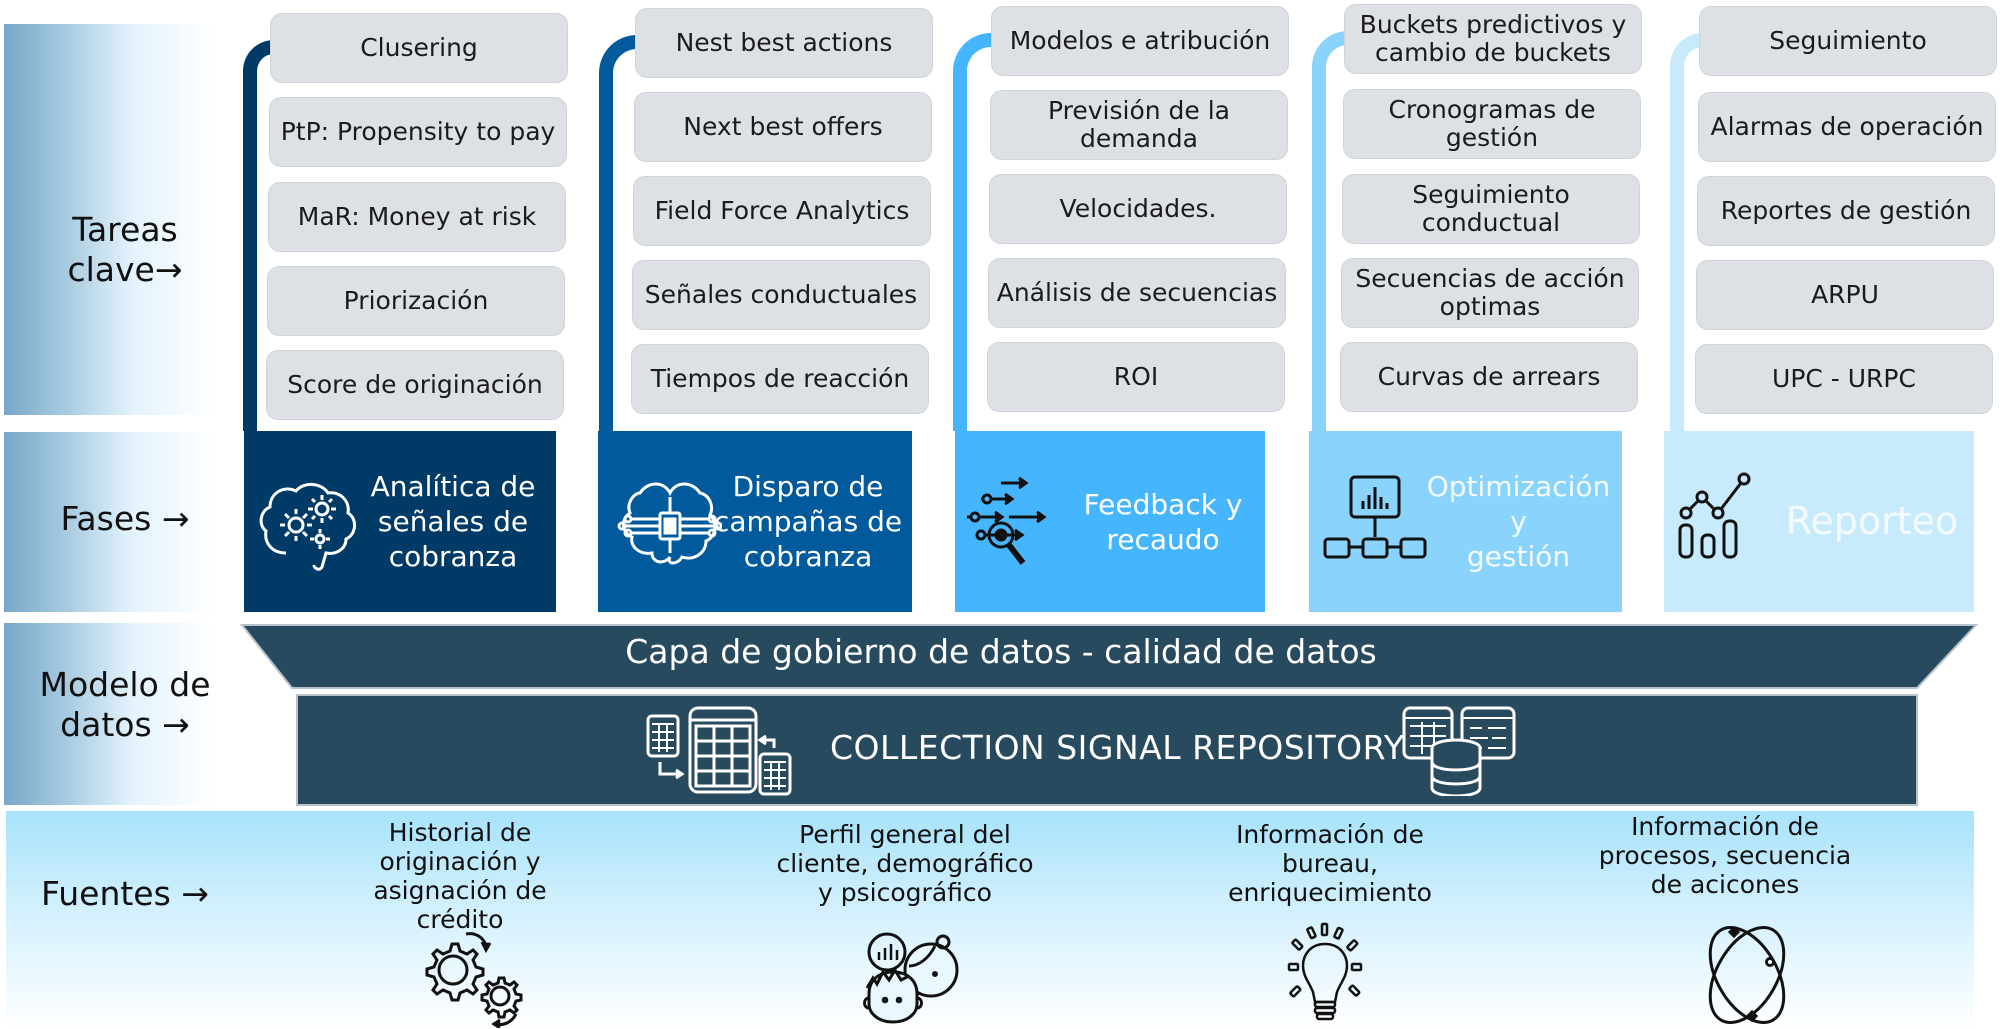 The width and height of the screenshot is (2002, 1029). What do you see at coordinates (460, 832) in the screenshot?
I see `source-line: Historial de` at bounding box center [460, 832].